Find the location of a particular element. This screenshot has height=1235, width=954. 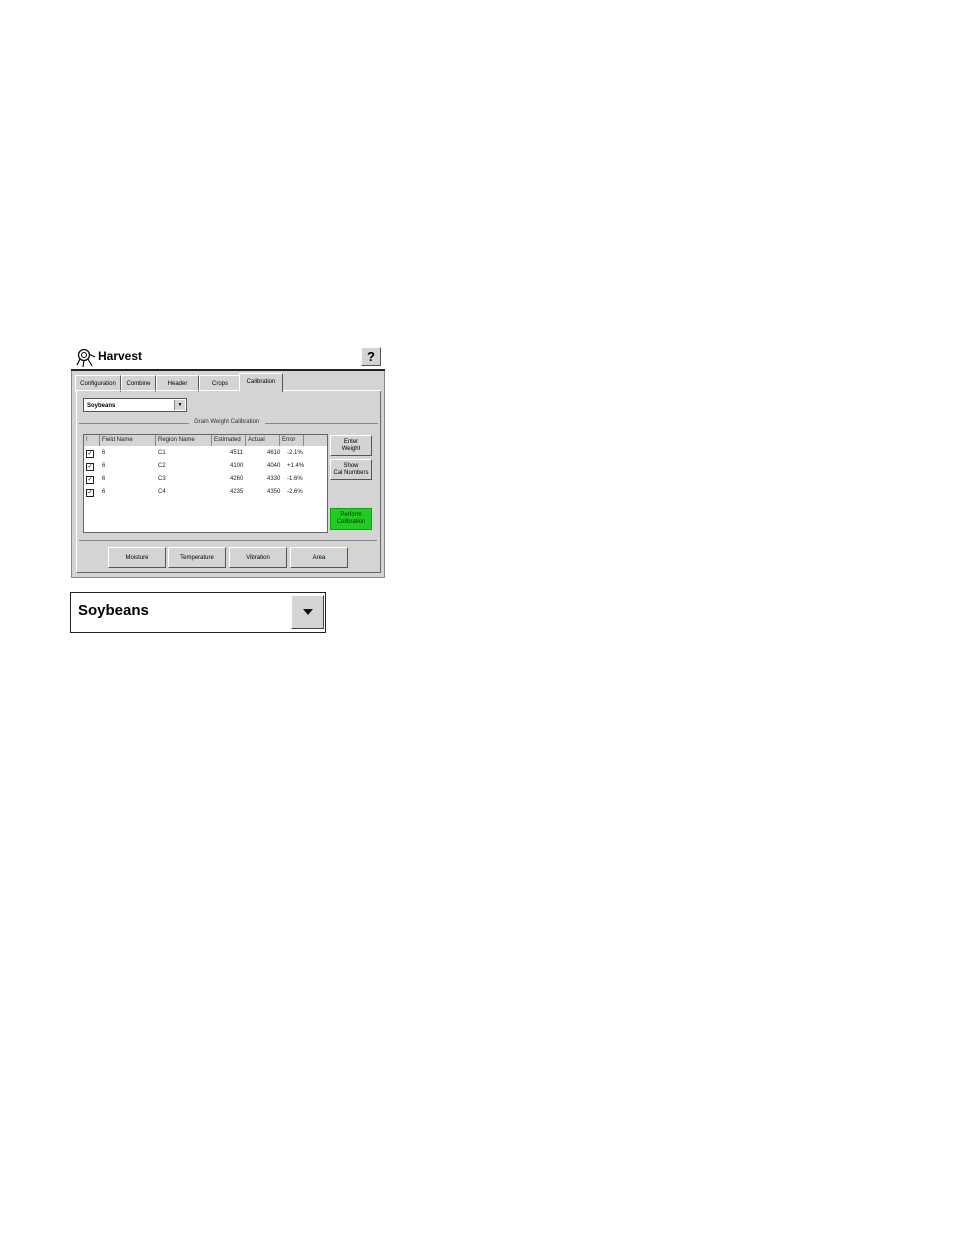

show-cal-numbers-button: Show Cal Numbers is located at coordinates (351, 469).